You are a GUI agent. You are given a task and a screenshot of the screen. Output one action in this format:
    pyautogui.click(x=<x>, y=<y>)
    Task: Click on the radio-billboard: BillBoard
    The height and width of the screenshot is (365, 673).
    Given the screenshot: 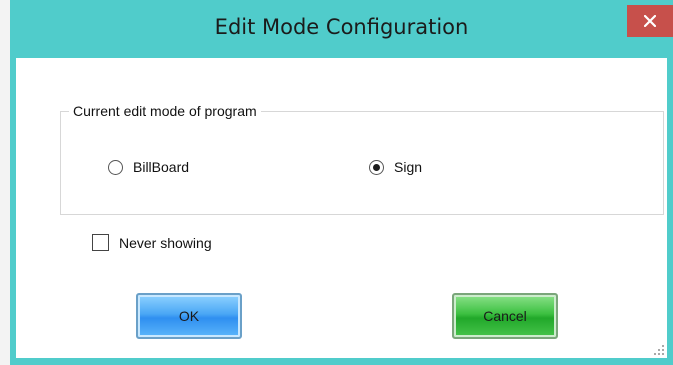 What is the action you would take?
    pyautogui.click(x=148, y=167)
    